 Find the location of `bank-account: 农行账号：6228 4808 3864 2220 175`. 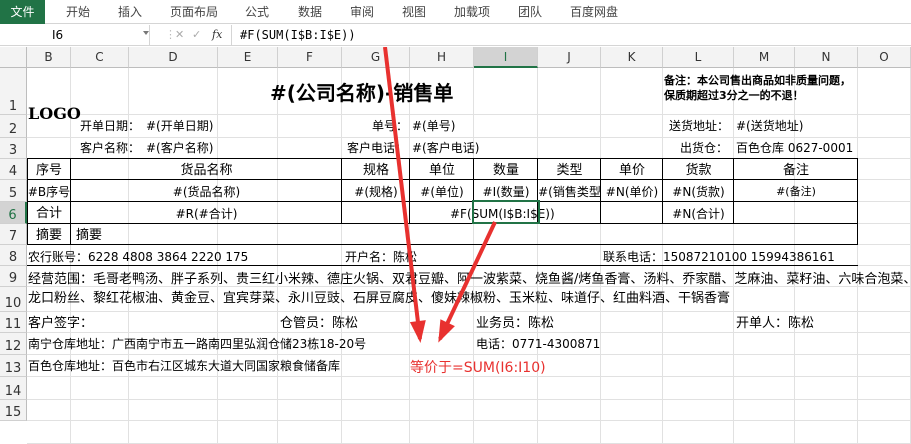

bank-account: 农行账号：6228 4808 3864 2220 175 is located at coordinates (138, 257).